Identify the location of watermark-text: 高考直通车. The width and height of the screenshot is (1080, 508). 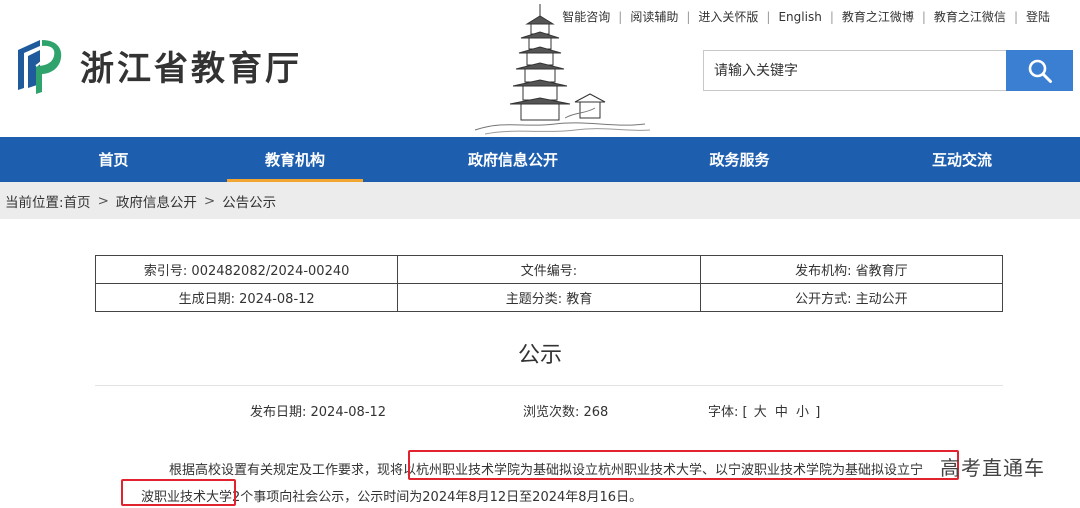
(992, 468).